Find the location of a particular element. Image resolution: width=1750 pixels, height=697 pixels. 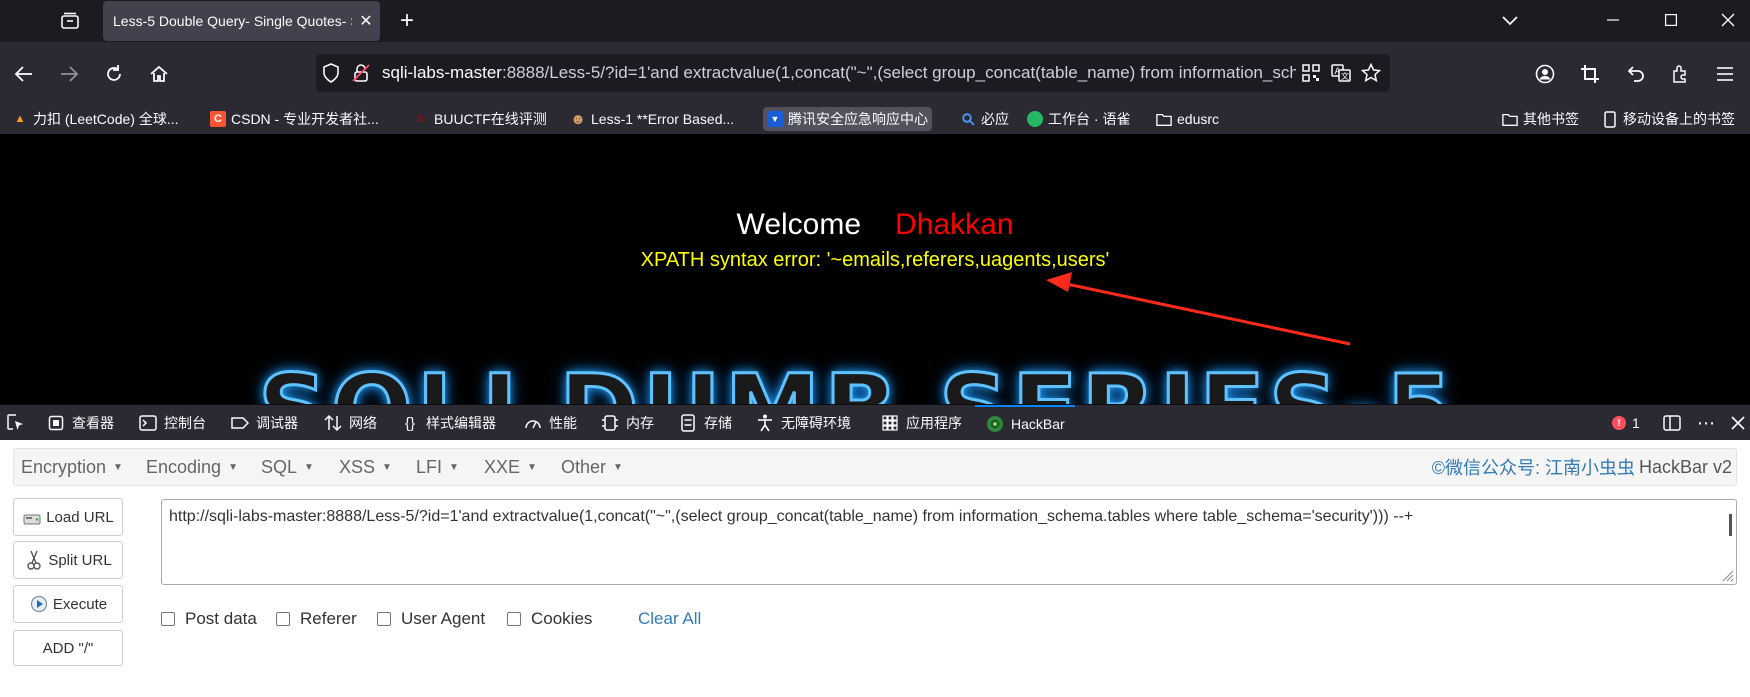

post-data-checkbox: Post data is located at coordinates (209, 619).